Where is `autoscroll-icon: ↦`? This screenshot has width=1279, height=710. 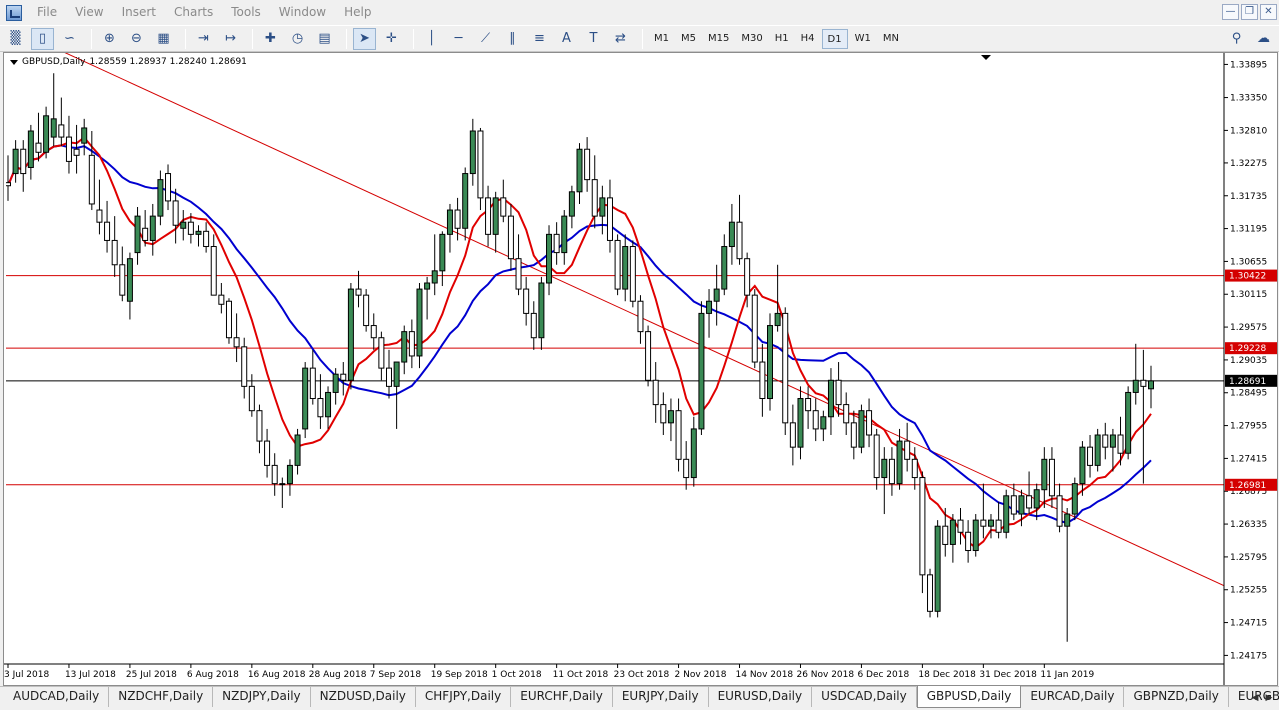 autoscroll-icon: ↦ is located at coordinates (230, 39).